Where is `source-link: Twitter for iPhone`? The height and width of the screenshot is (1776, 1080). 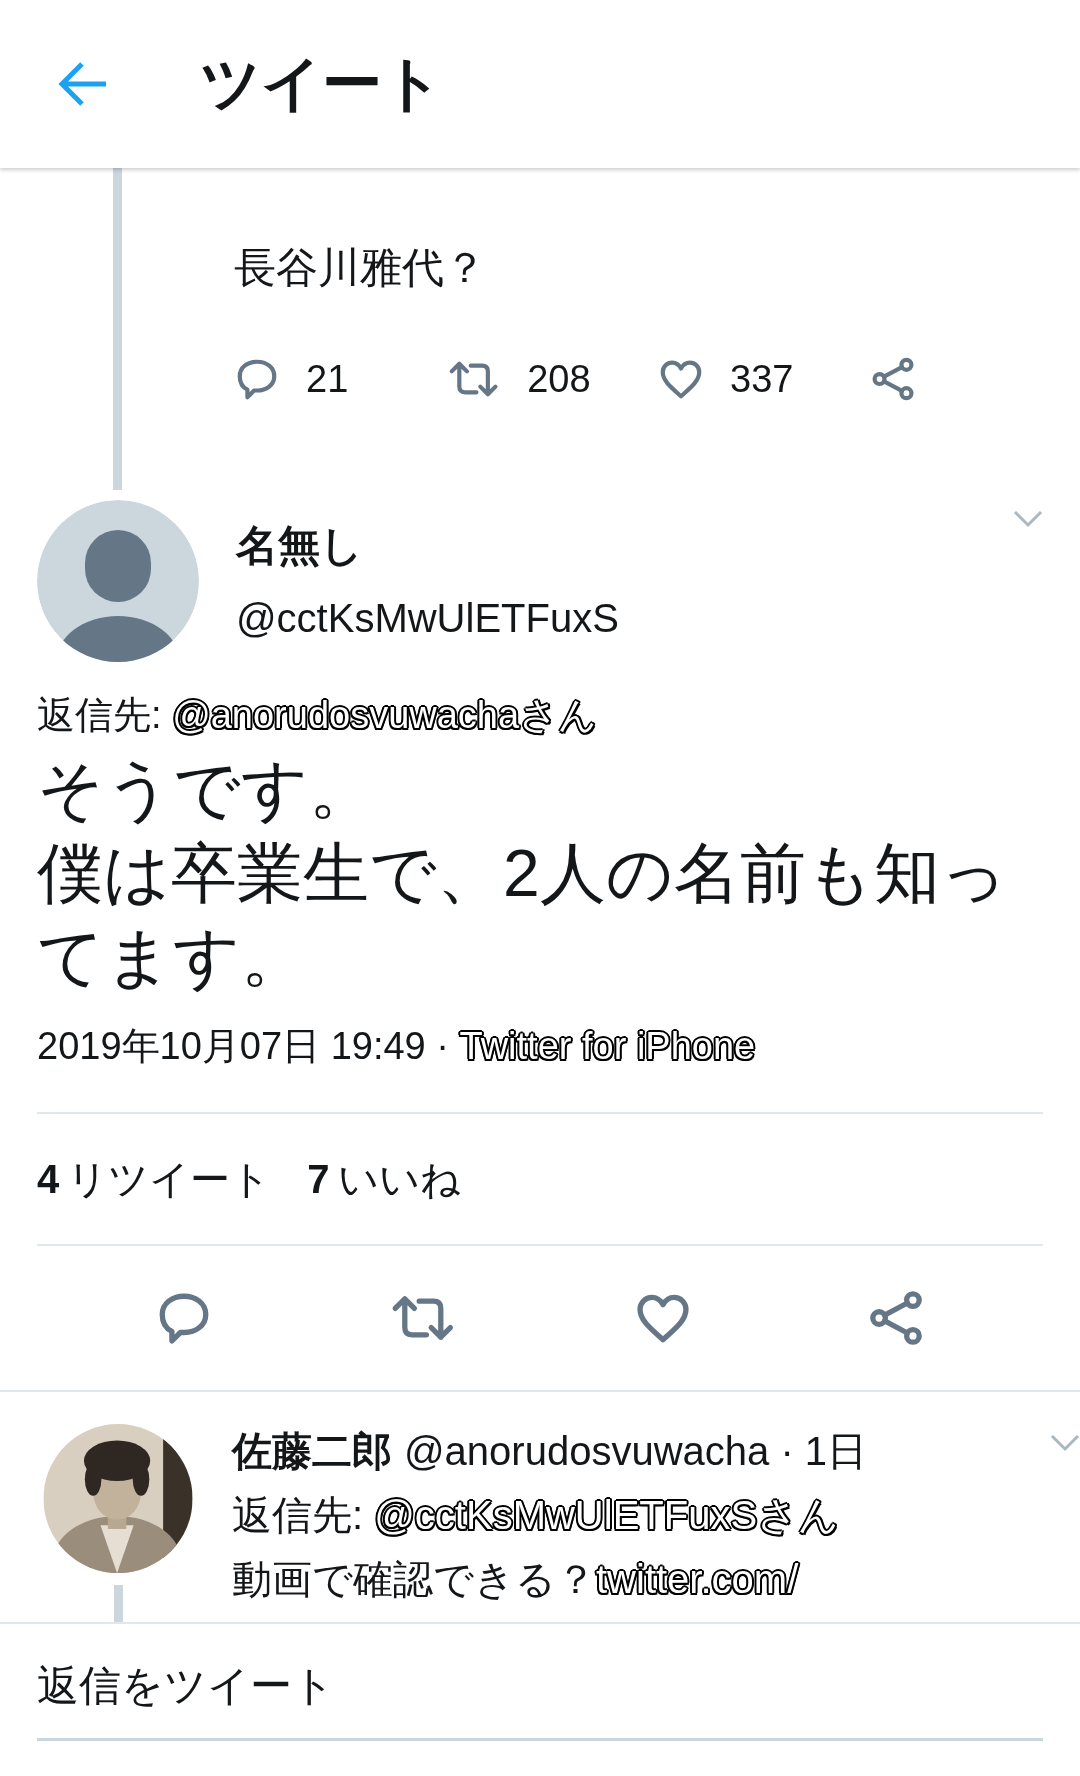 source-link: Twitter for iPhone is located at coordinates (607, 1046).